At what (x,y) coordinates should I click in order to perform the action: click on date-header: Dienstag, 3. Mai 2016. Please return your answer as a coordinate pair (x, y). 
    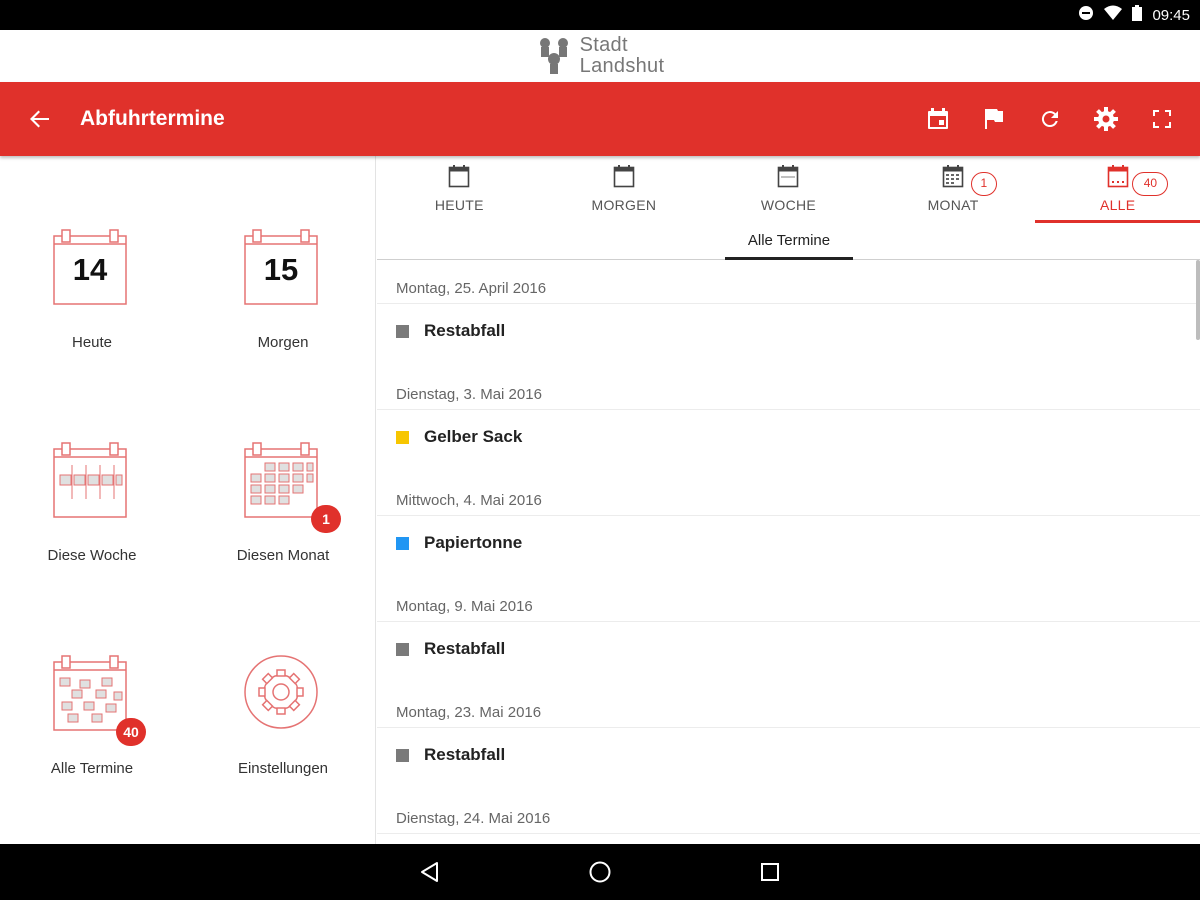
    Looking at the image, I should click on (788, 388).